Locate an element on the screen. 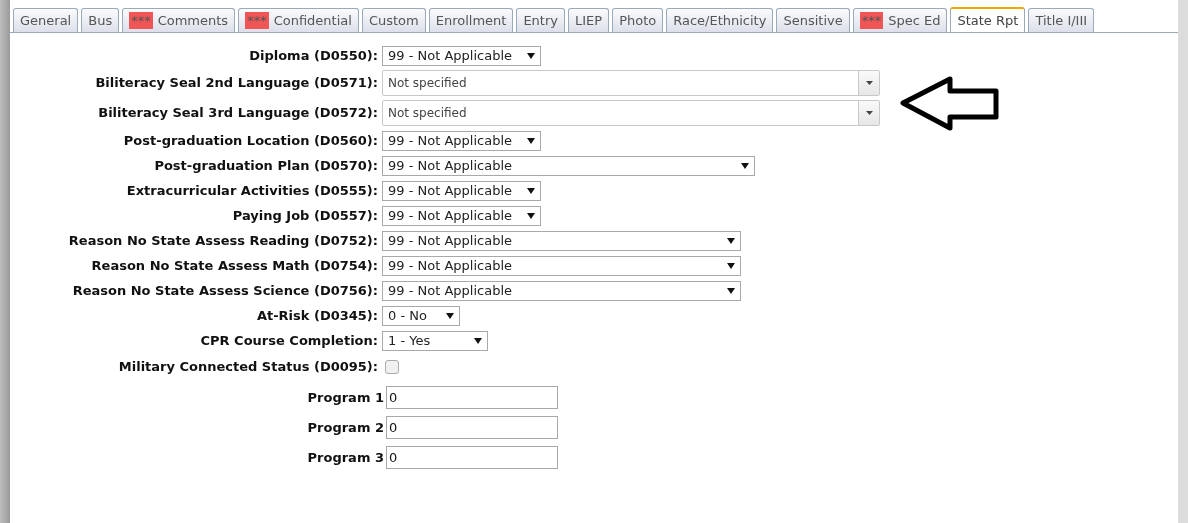 The width and height of the screenshot is (1188, 523). checkbox is located at coordinates (392, 366).